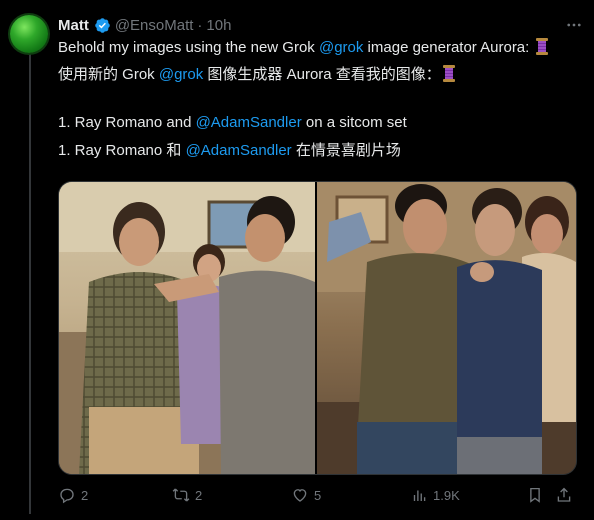 This screenshot has width=594, height=520. Describe the element at coordinates (188, 47) in the screenshot. I see `text-segment: Behold my images using the new Grok` at that location.